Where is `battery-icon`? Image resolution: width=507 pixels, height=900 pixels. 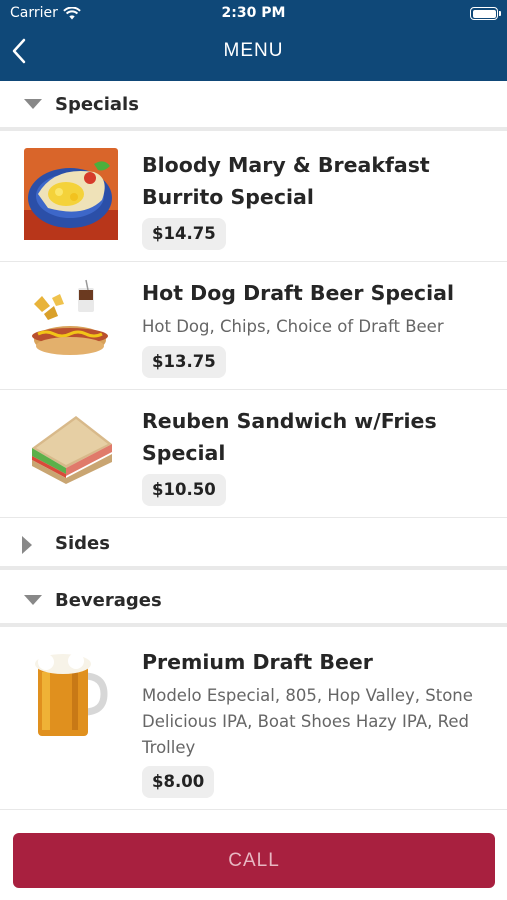 battery-icon is located at coordinates (485, 13).